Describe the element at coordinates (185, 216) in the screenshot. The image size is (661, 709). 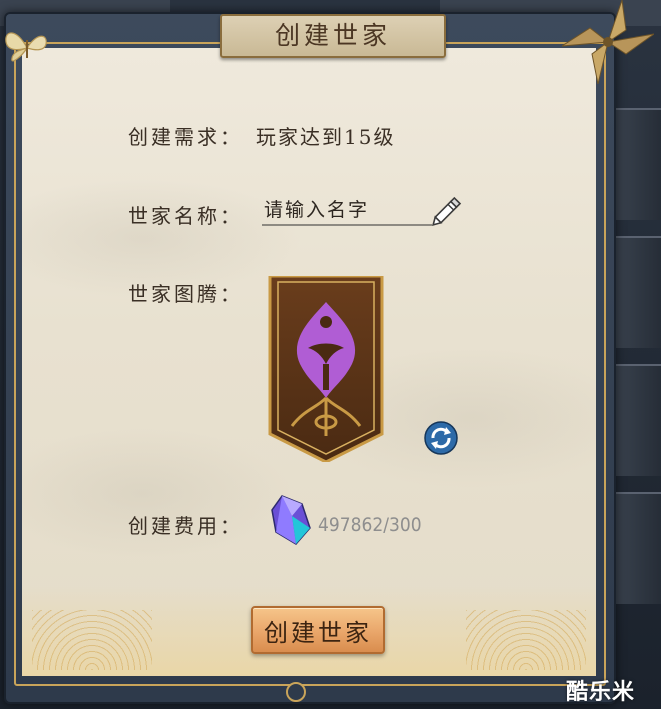
I see `name-label: 世家名称：` at that location.